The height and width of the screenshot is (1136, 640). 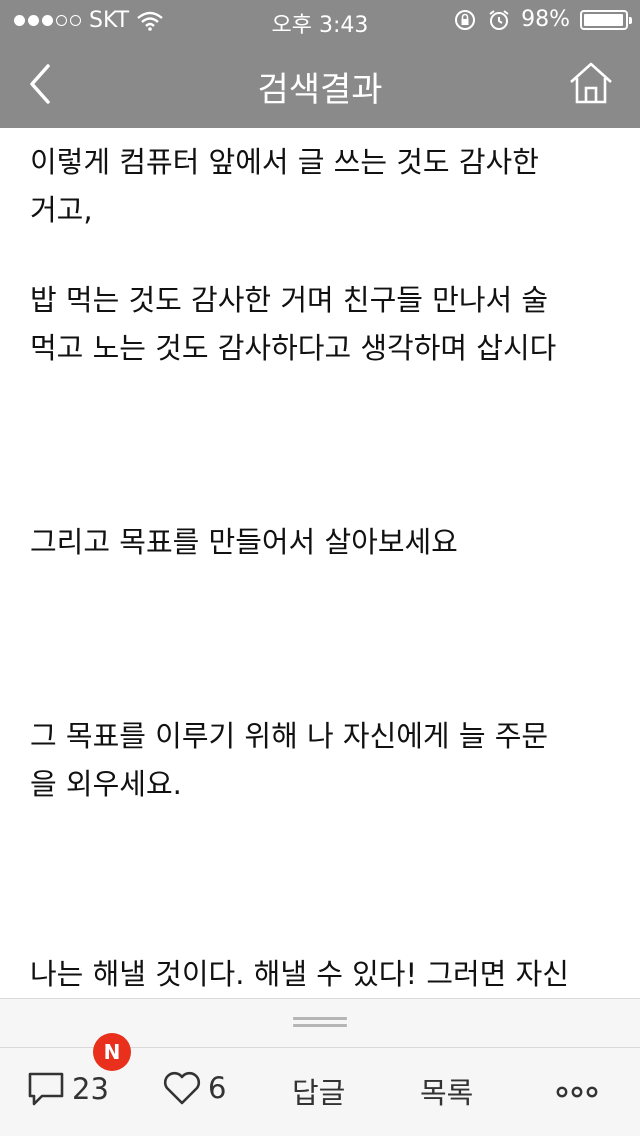 What do you see at coordinates (545, 19) in the screenshot?
I see `battery-percent: 98%` at bounding box center [545, 19].